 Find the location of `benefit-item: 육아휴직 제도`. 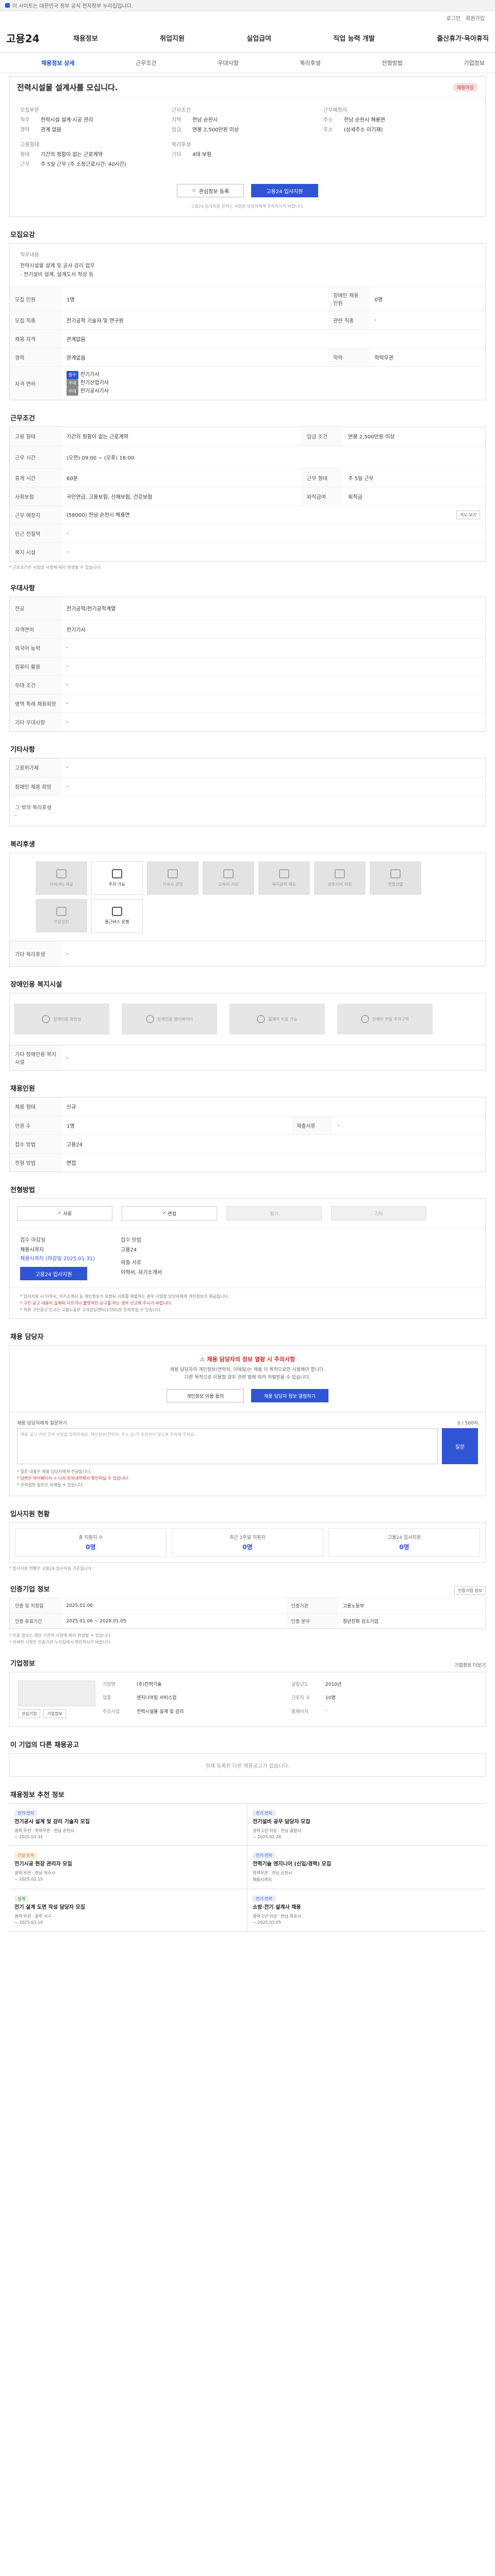

benefit-item: 육아휴직 제도 is located at coordinates (284, 878).